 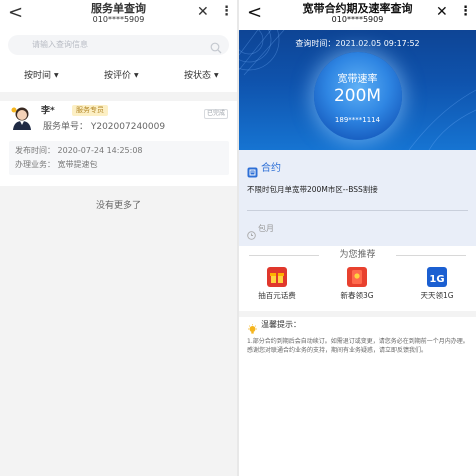 I want to click on filter-by-rating: 按评价 ▼, so click(x=121, y=76).